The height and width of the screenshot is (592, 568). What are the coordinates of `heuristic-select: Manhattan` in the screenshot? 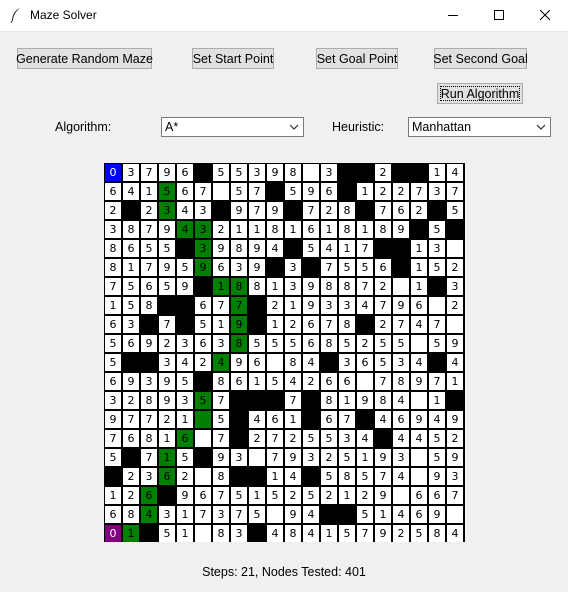 It's located at (479, 127).